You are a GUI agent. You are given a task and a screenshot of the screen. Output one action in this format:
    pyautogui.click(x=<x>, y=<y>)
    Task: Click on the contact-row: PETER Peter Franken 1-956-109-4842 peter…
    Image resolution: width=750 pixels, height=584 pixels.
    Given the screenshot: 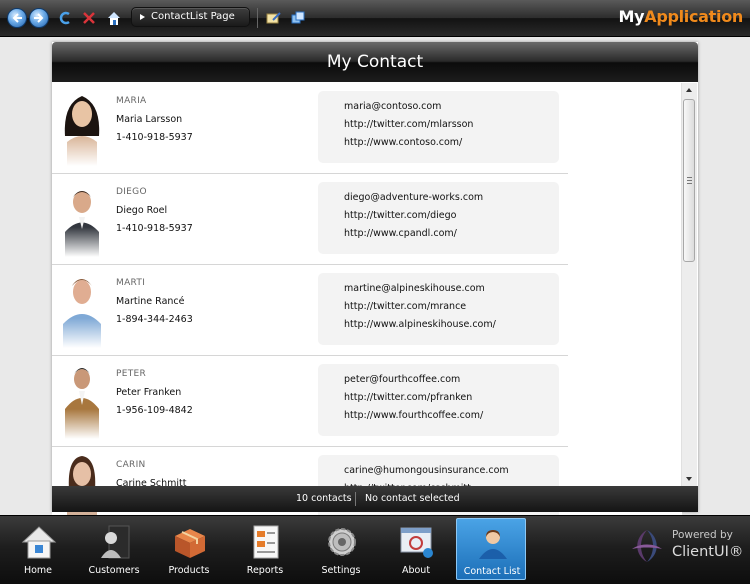 What is the action you would take?
    pyautogui.click(x=310, y=401)
    